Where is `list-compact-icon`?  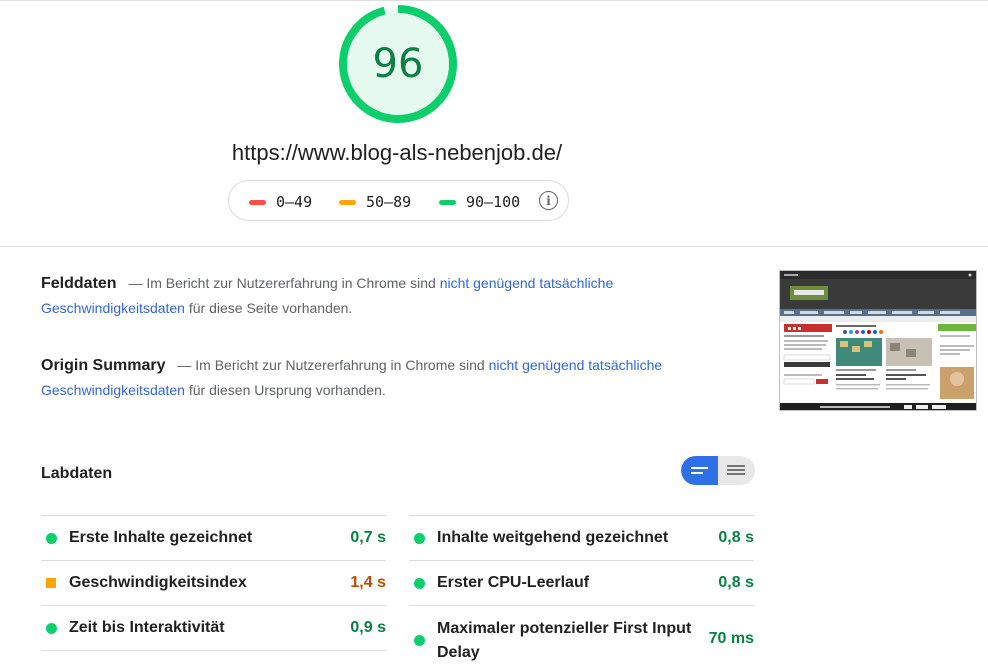
list-compact-icon is located at coordinates (699, 470).